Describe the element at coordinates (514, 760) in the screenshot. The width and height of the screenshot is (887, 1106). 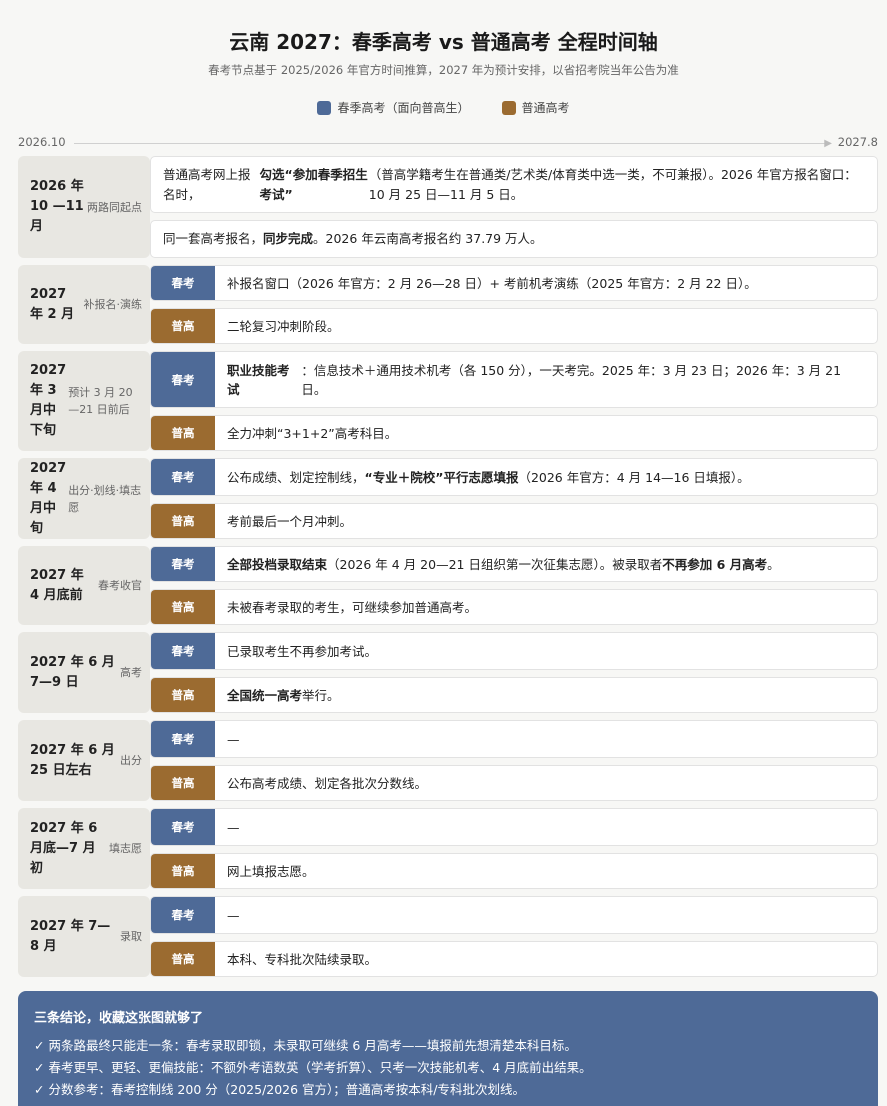
I see `stage-rows: 春考 — 普高 公布高考成绩、划定各批次分数线。` at that location.